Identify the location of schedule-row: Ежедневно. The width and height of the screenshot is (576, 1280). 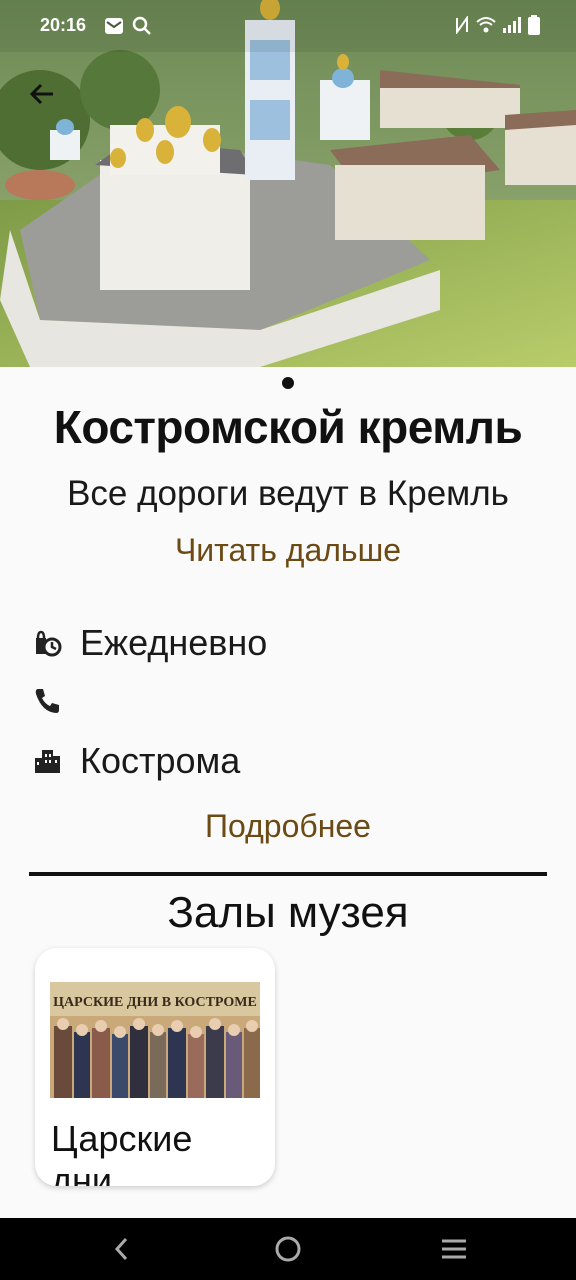
(148, 643).